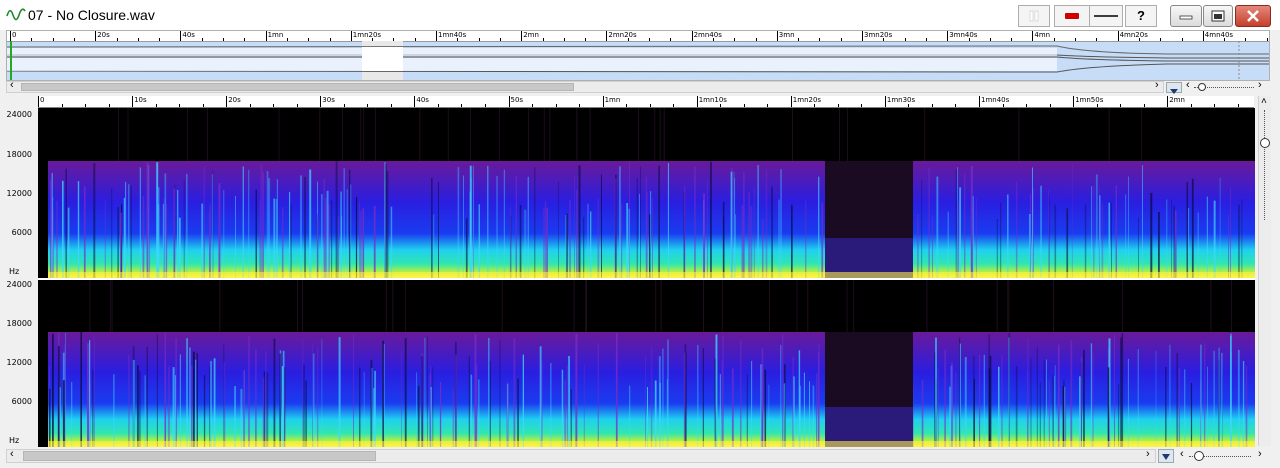  I want to click on window-title: 07 - No Closure.wav, so click(91, 15).